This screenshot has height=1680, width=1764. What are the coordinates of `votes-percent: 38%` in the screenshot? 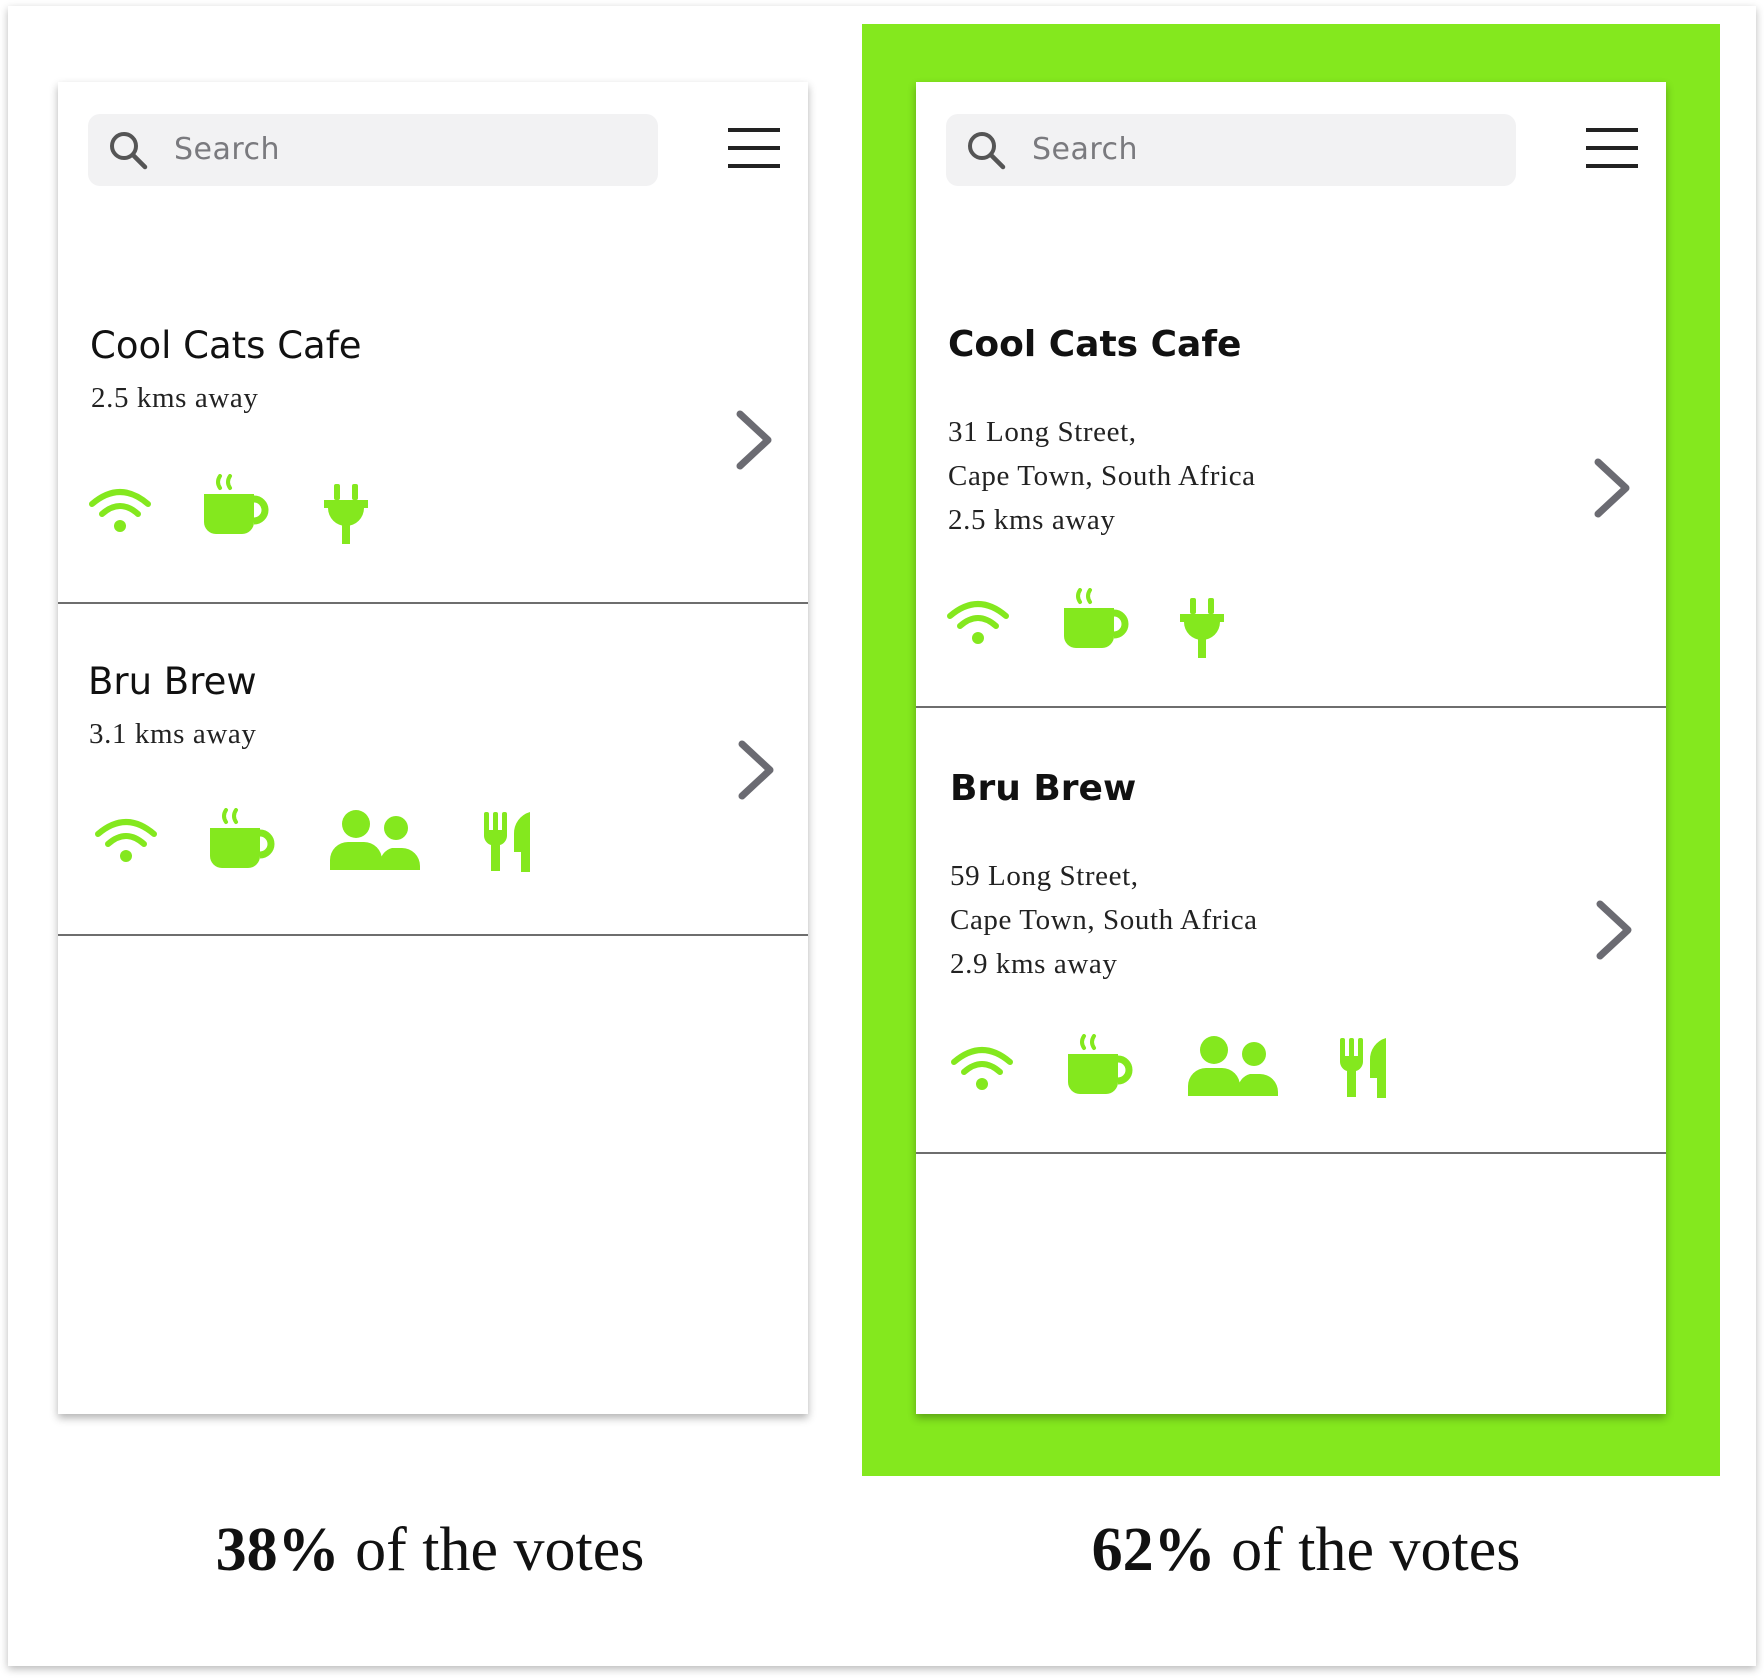 It's located at (277, 1550).